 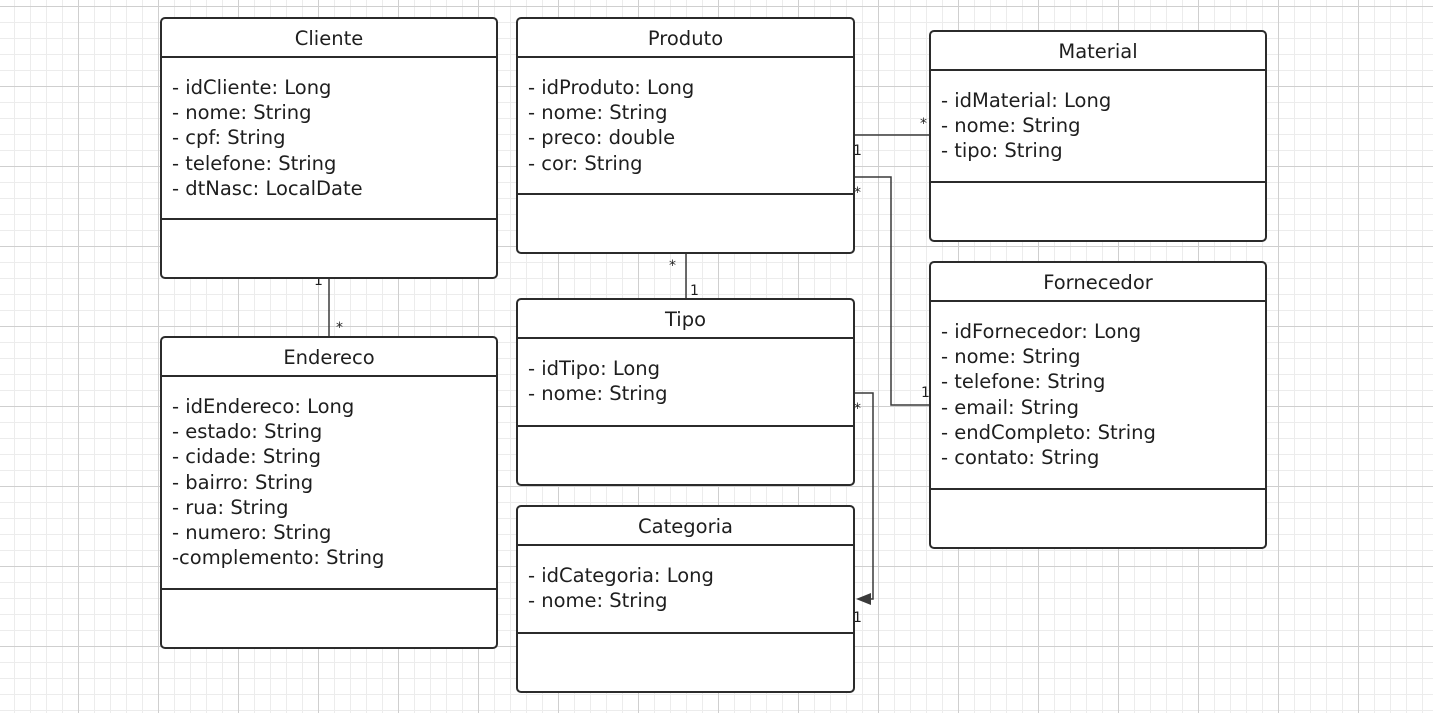 I want to click on multiplicity-produto-tipo-one: 1, so click(x=694, y=291).